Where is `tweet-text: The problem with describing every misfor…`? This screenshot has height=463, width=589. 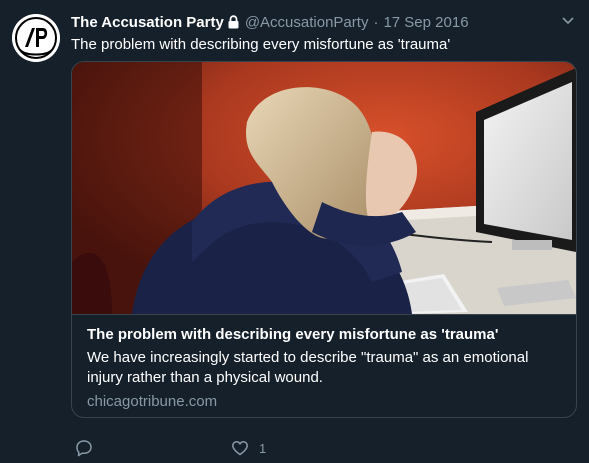 tweet-text: The problem with describing every misfor… is located at coordinates (261, 44).